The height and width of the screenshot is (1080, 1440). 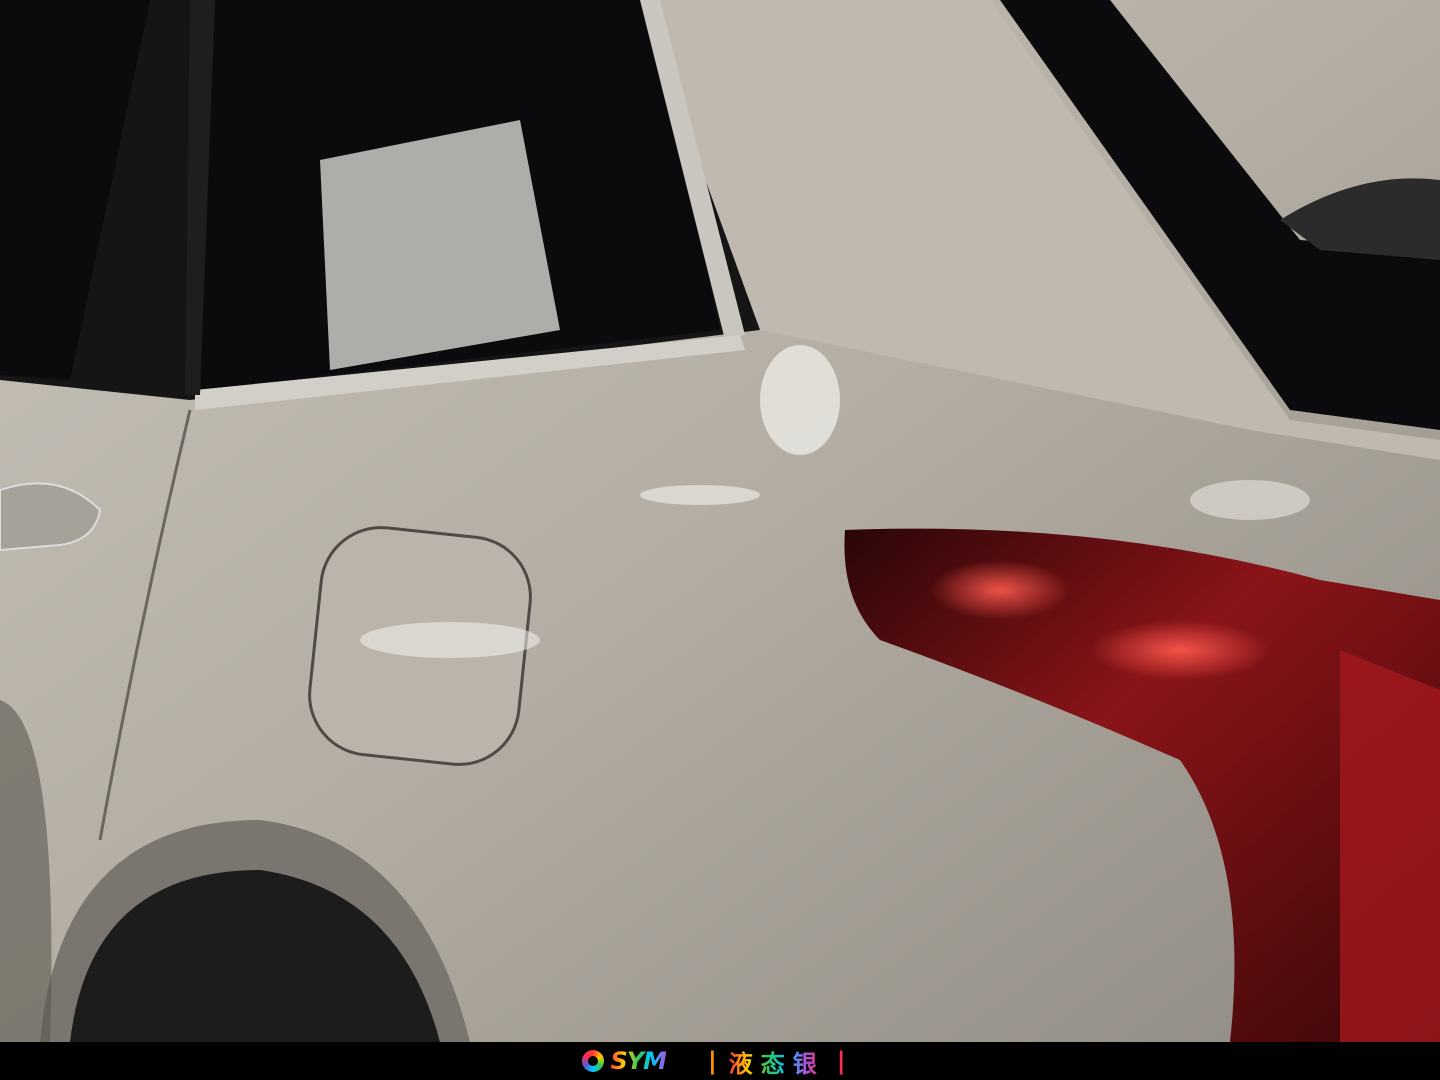 I want to click on interior-seat, so click(x=440, y=245).